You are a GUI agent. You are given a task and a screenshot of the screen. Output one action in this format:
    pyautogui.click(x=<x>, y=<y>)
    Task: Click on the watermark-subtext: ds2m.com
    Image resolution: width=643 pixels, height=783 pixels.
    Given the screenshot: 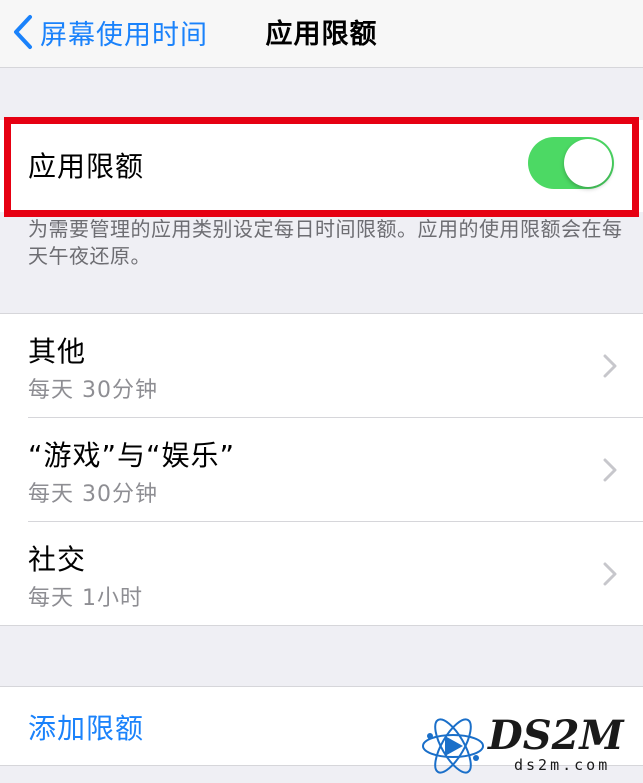 What is the action you would take?
    pyautogui.click(x=562, y=765)
    